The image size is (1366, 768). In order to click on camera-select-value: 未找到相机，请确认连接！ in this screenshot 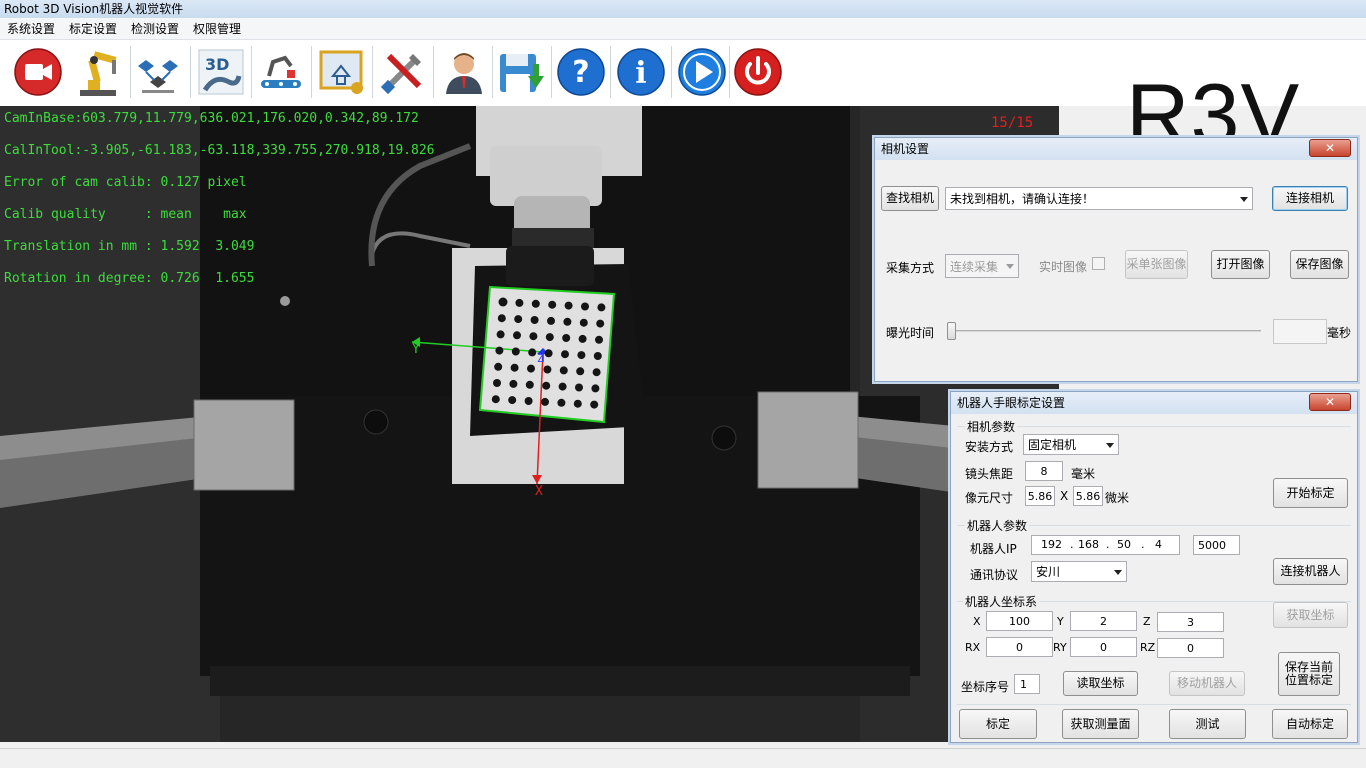, I will do `click(1022, 199)`.